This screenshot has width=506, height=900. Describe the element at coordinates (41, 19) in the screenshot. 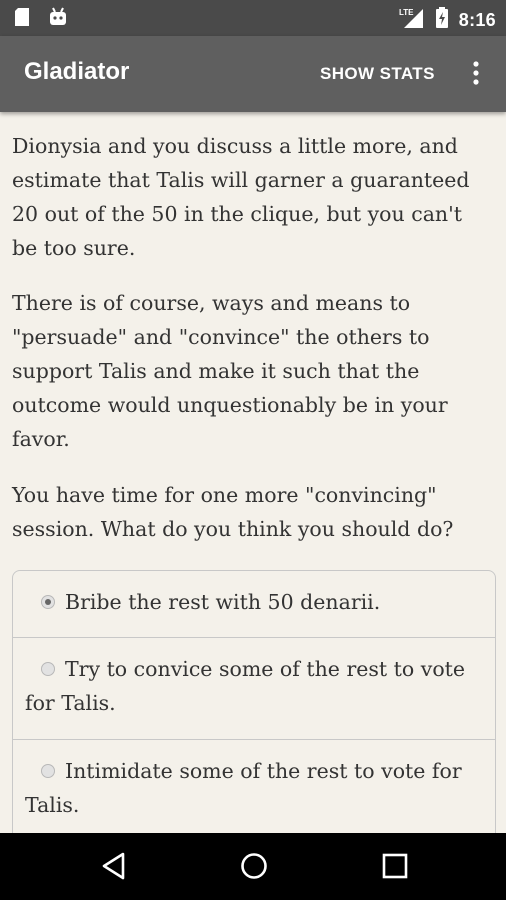

I see `status-left-icons` at that location.